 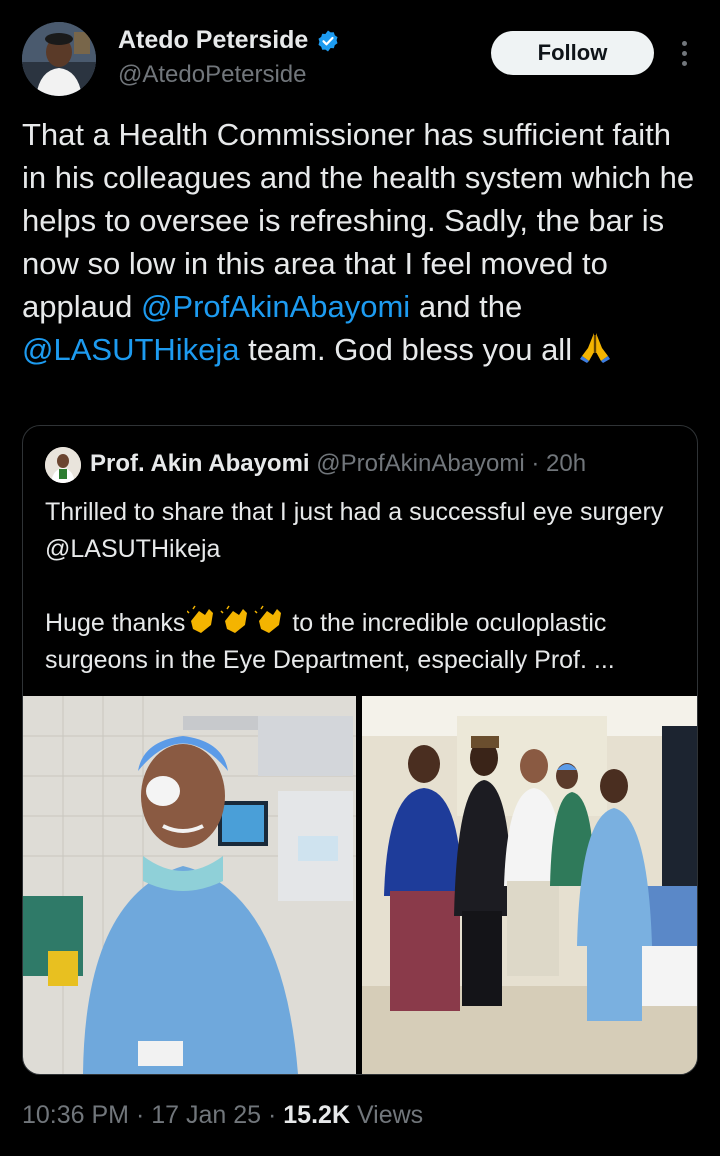 I want to click on author-avatar, so click(x=59, y=59).